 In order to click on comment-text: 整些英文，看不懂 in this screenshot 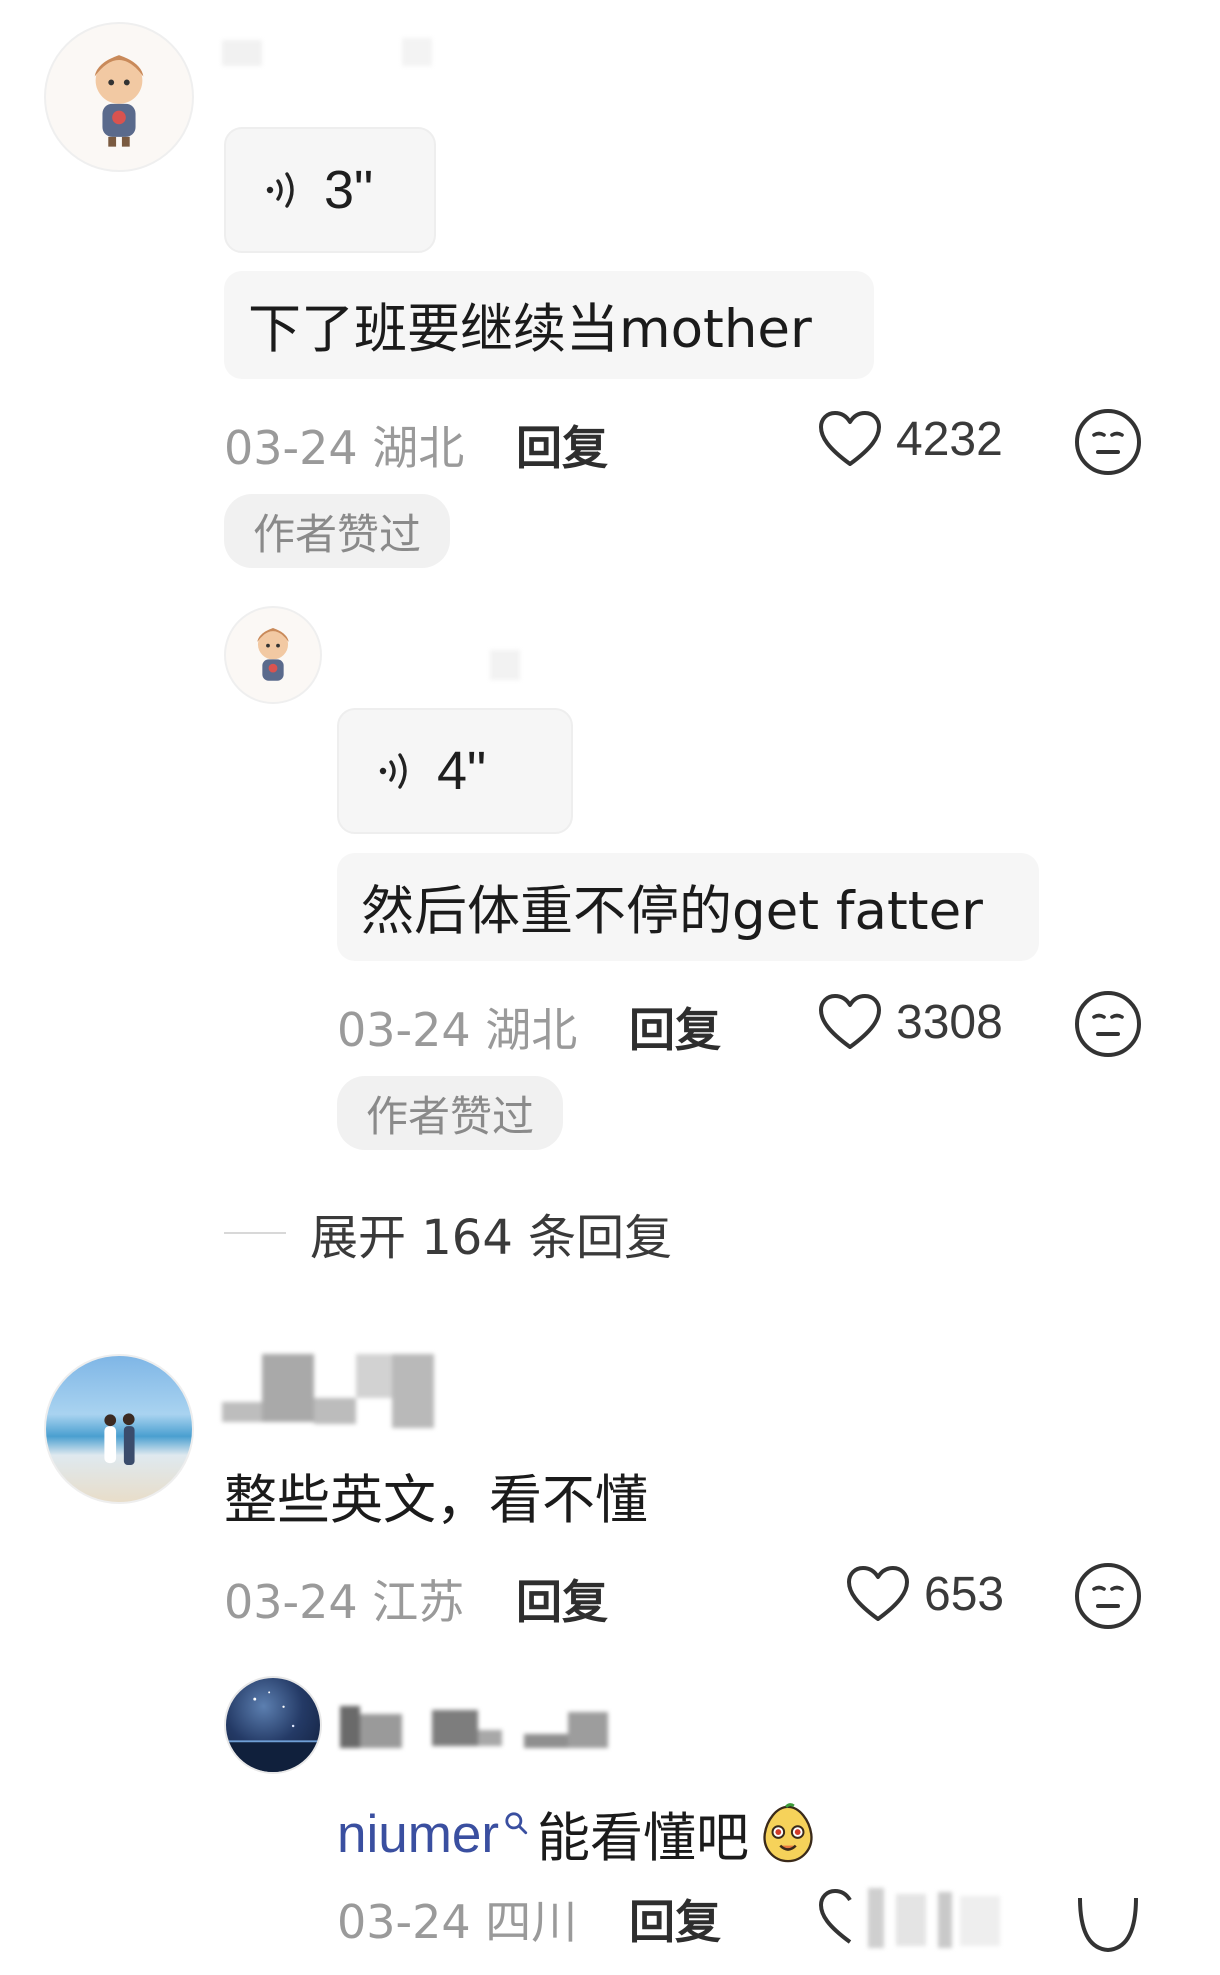, I will do `click(436, 1500)`.